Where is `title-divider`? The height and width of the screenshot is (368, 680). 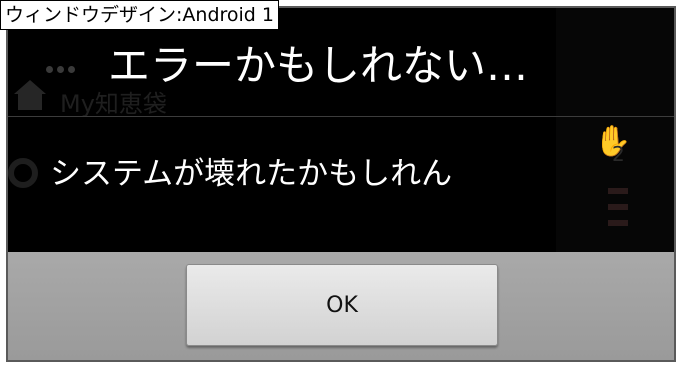
title-divider is located at coordinates (341, 116).